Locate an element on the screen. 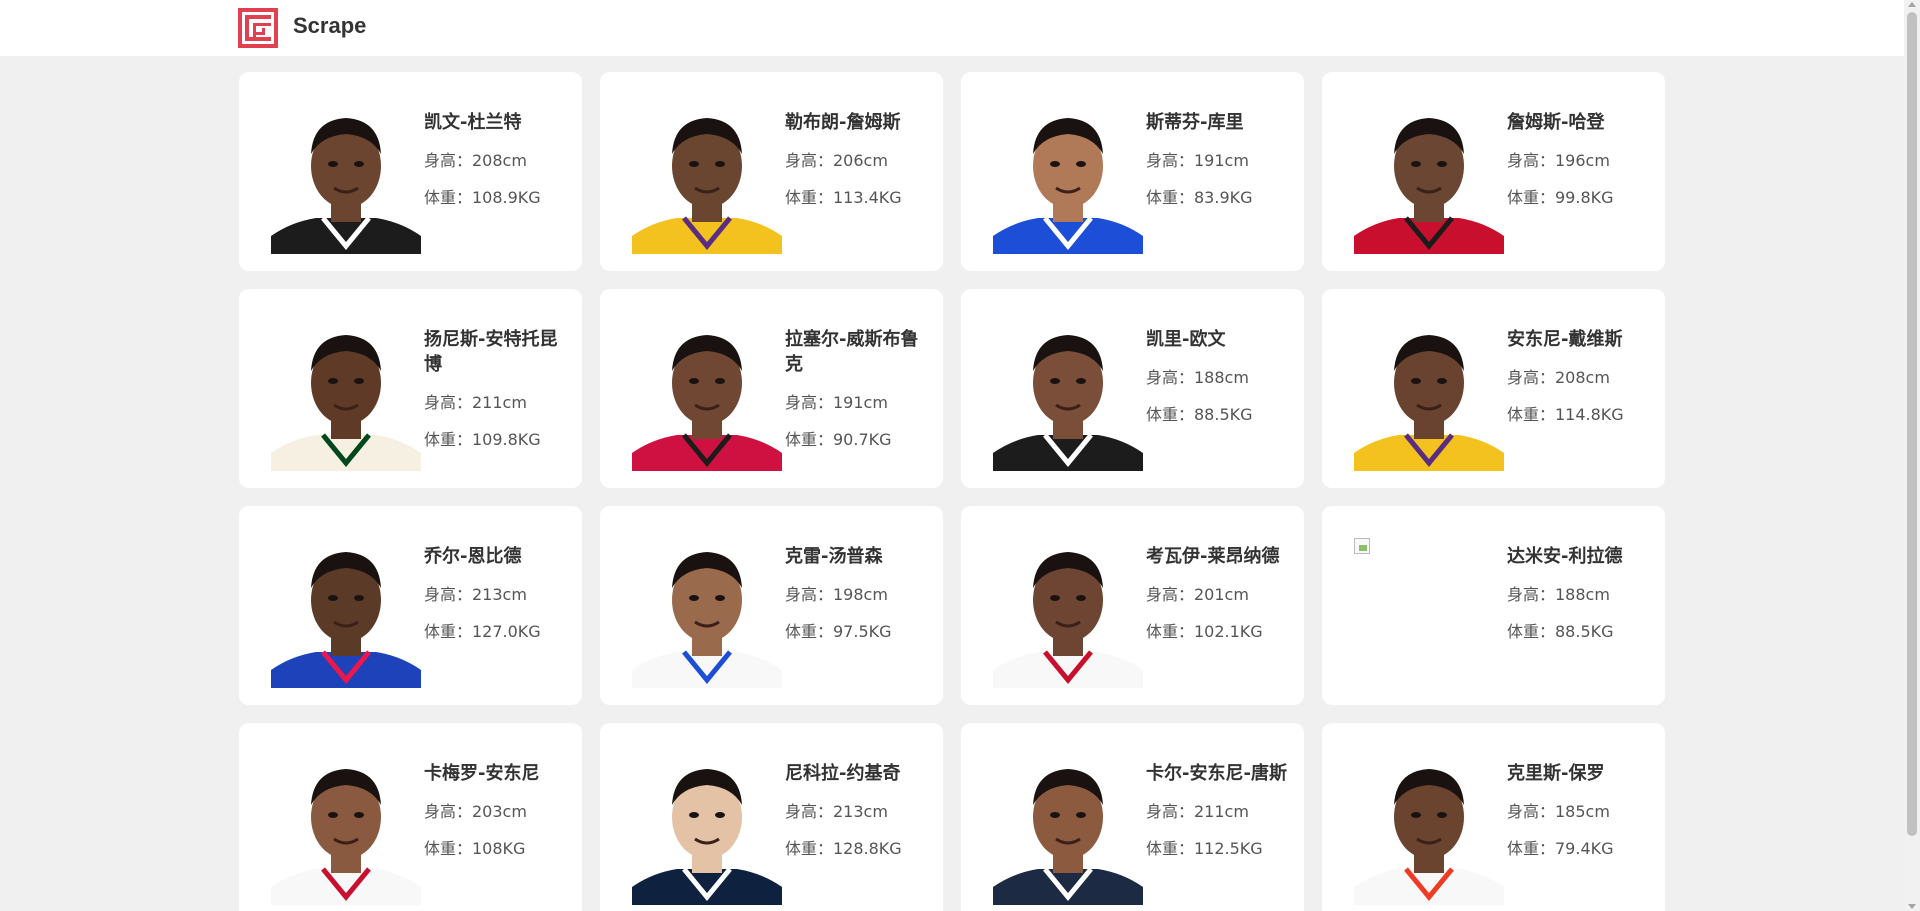 This screenshot has height=911, width=1920. player-name: 勒布朗-詹姆斯 is located at coordinates (857, 122).